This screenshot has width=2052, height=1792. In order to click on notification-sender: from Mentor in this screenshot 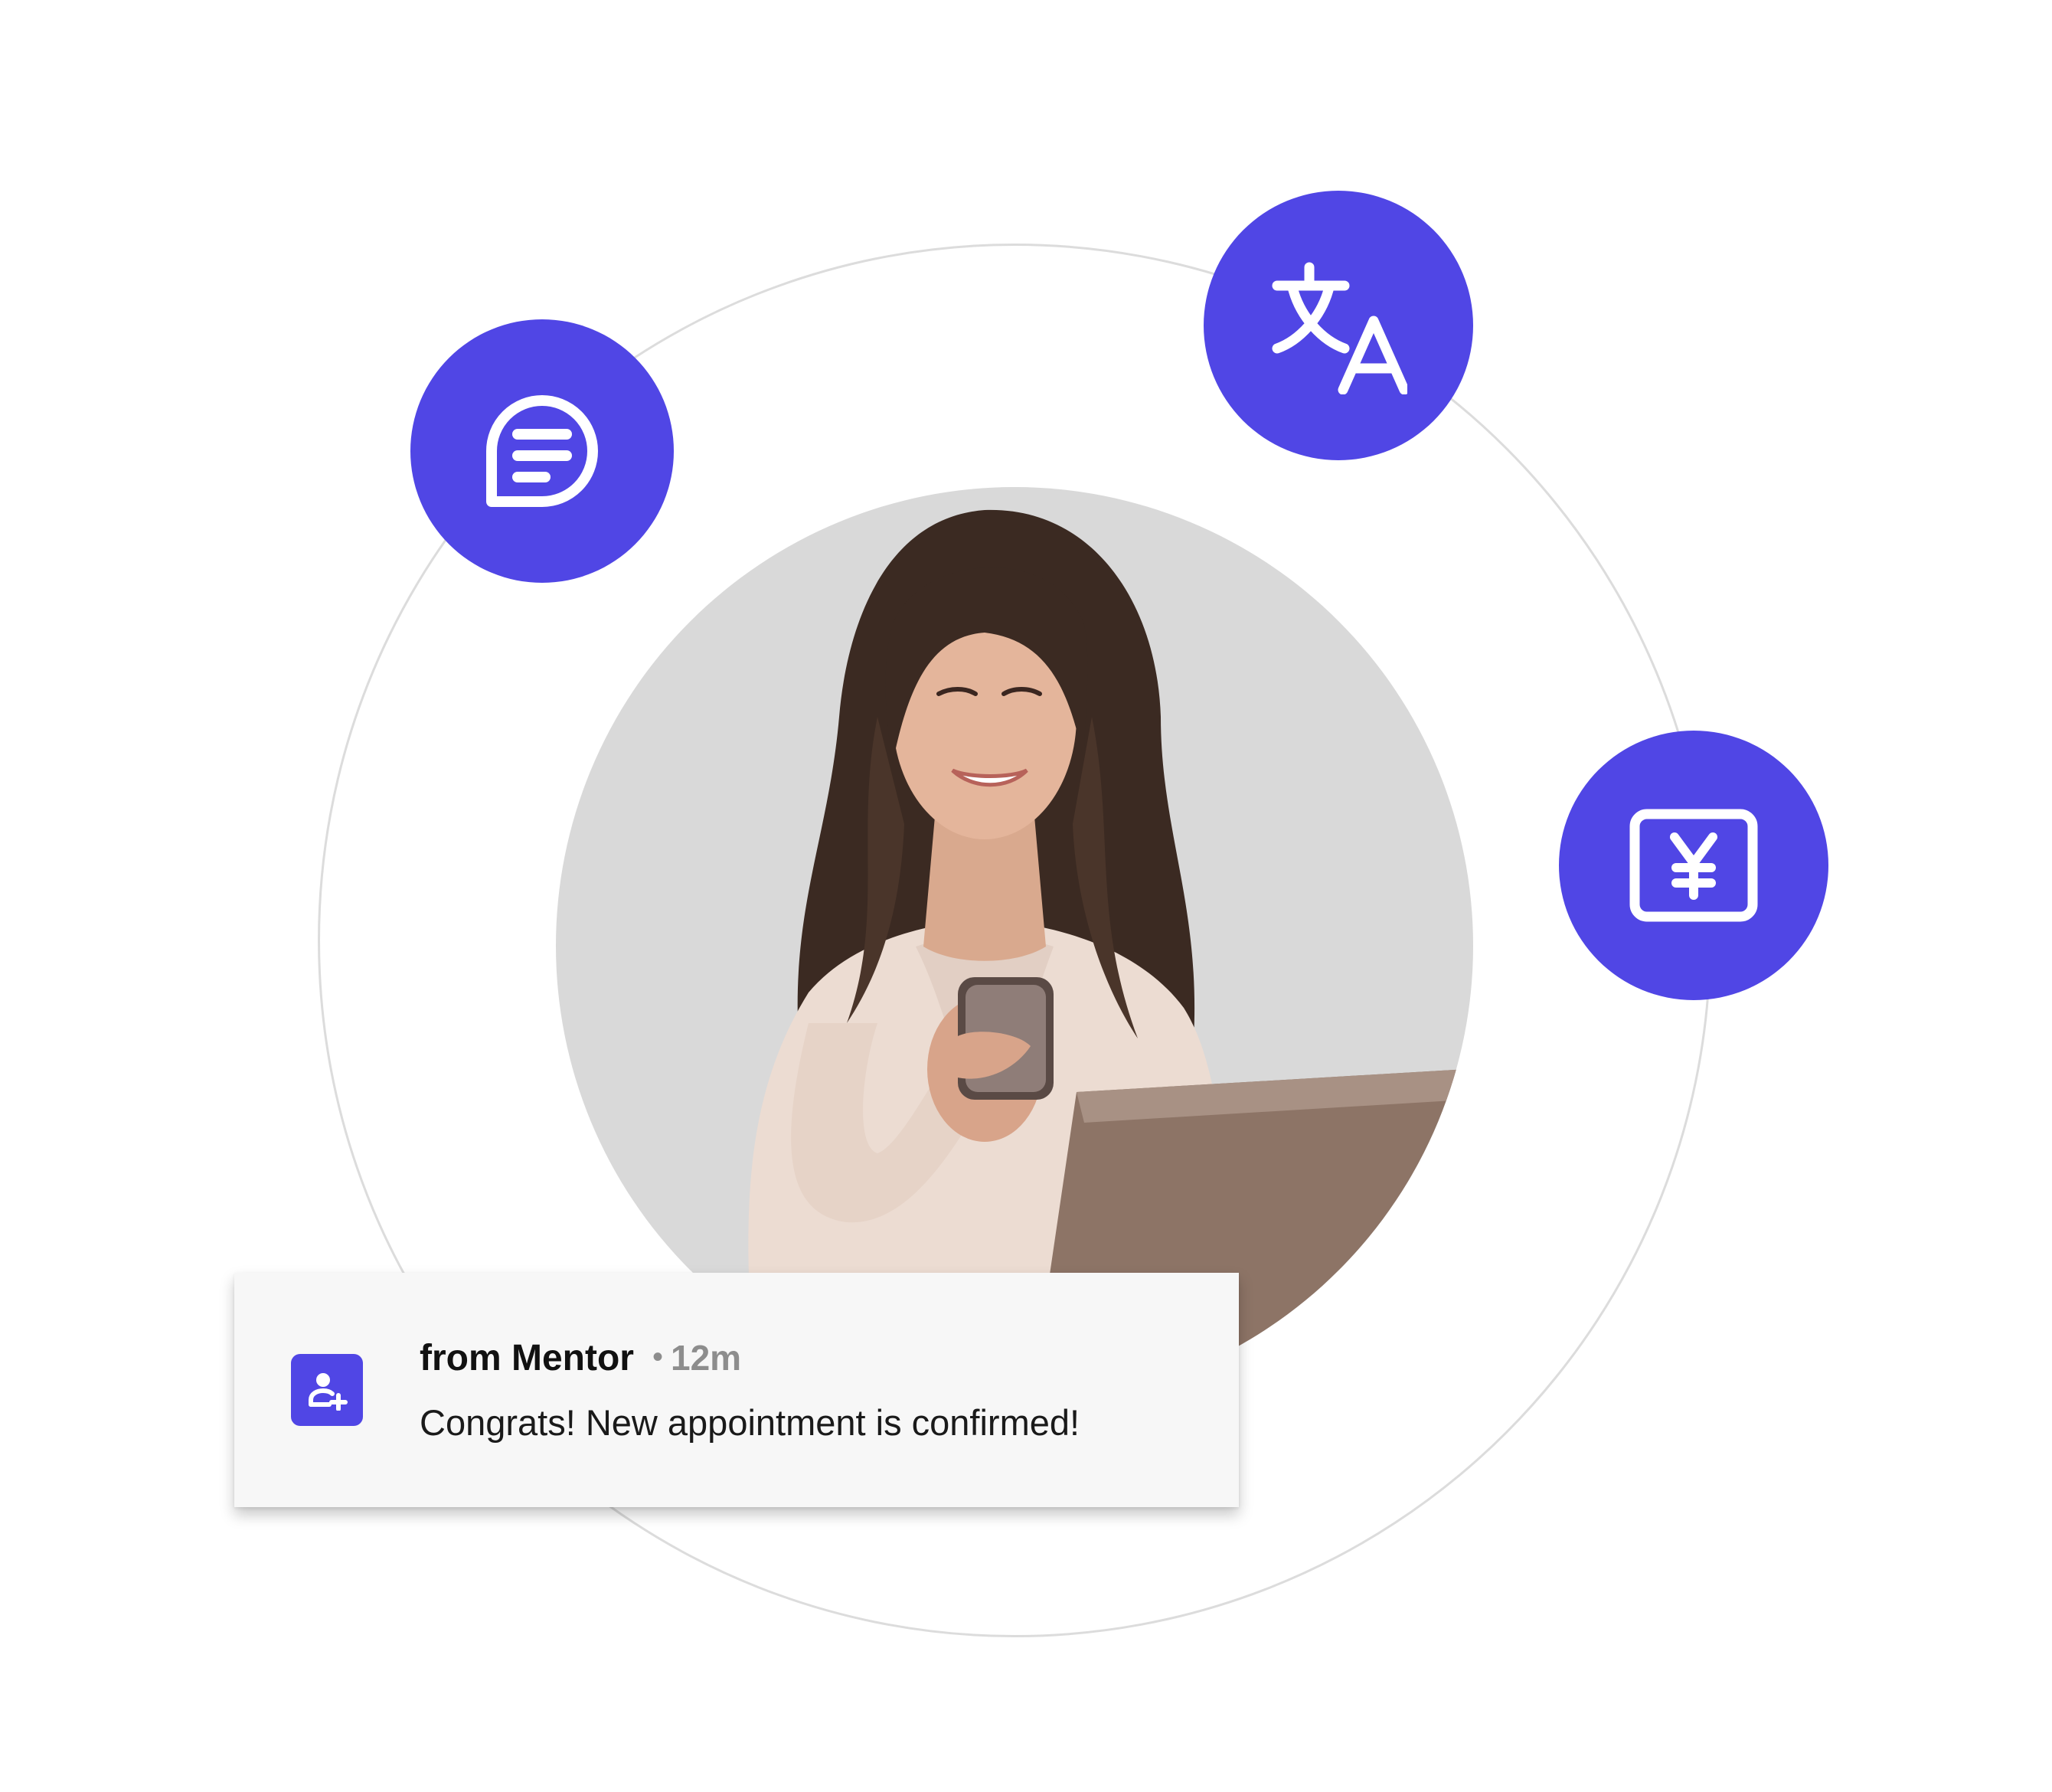, I will do `click(527, 1358)`.